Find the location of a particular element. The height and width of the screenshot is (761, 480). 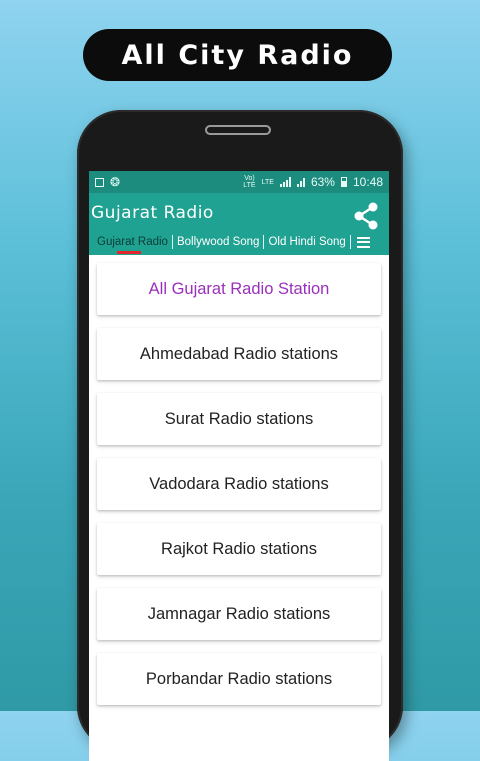

speaker-grille is located at coordinates (238, 130).